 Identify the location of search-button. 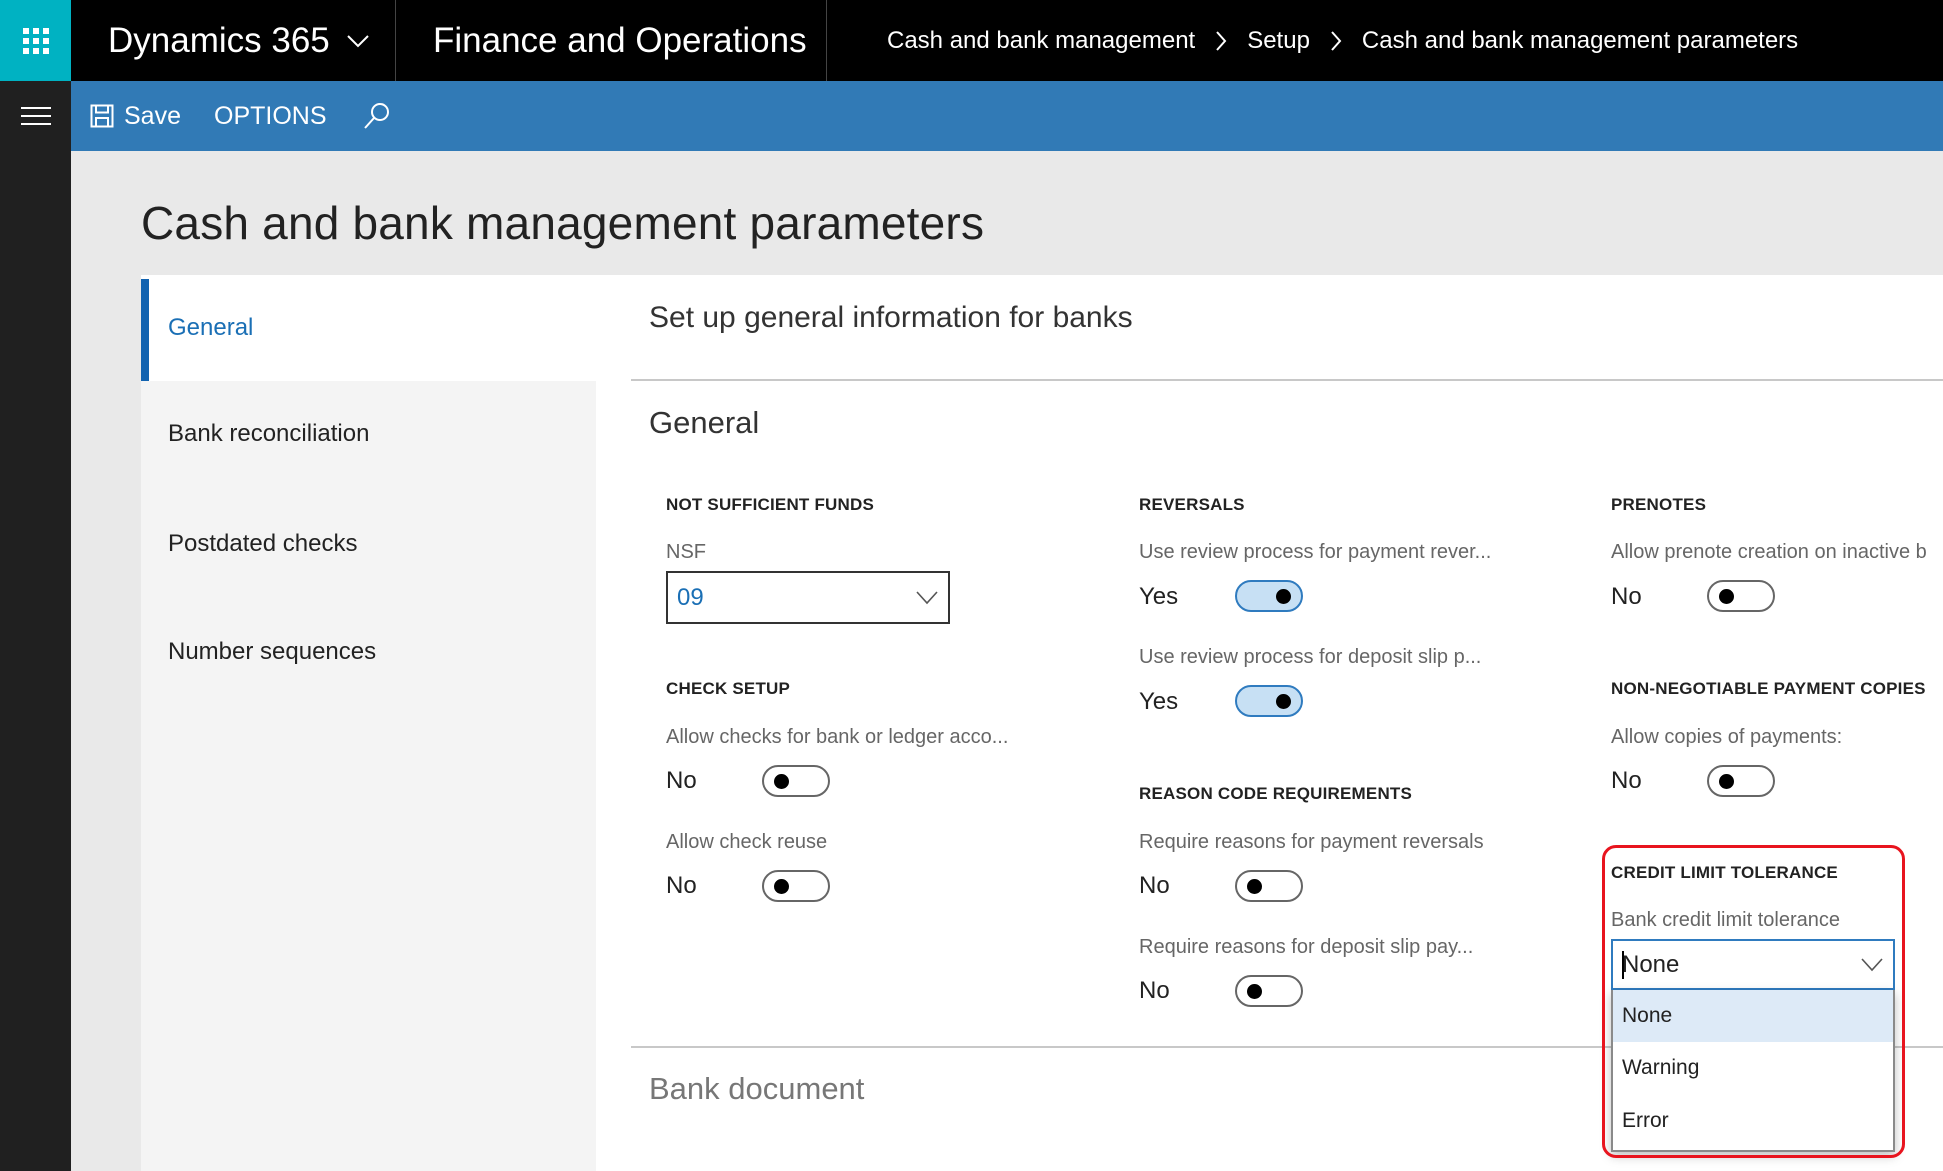
(377, 116).